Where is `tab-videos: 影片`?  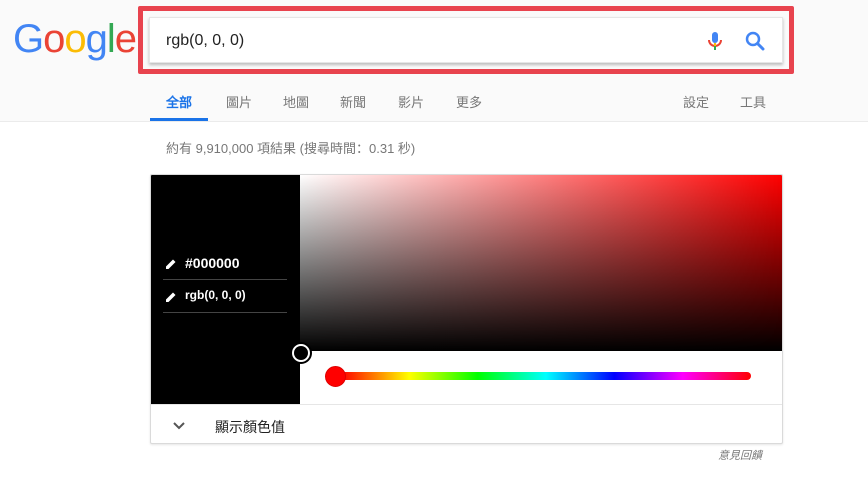
tab-videos: 影片 is located at coordinates (411, 101).